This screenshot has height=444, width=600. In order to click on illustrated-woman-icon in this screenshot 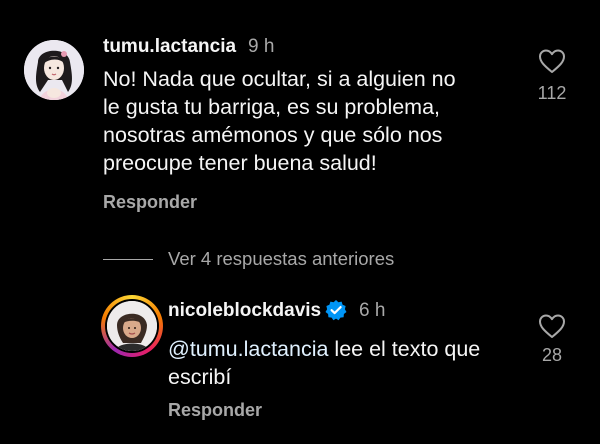, I will do `click(54, 70)`.